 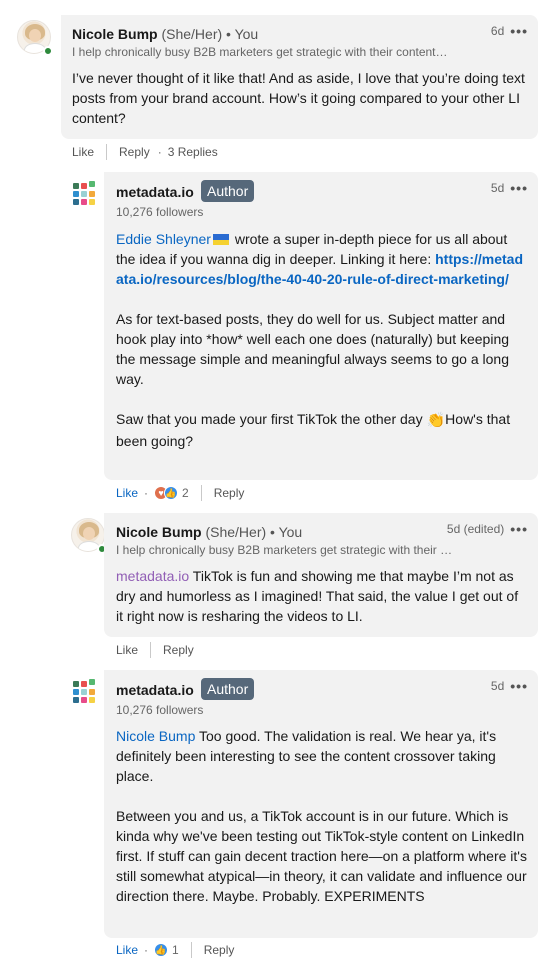 What do you see at coordinates (193, 152) in the screenshot?
I see `view-replies-button: 3 Replies` at bounding box center [193, 152].